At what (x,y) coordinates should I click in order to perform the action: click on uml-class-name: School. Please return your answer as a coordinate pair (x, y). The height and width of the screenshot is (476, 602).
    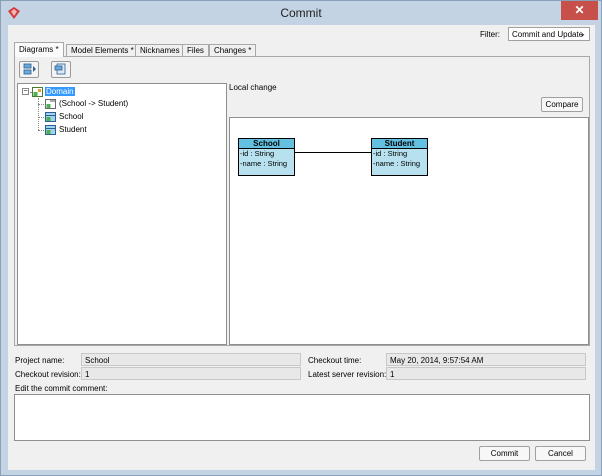
    Looking at the image, I should click on (266, 144).